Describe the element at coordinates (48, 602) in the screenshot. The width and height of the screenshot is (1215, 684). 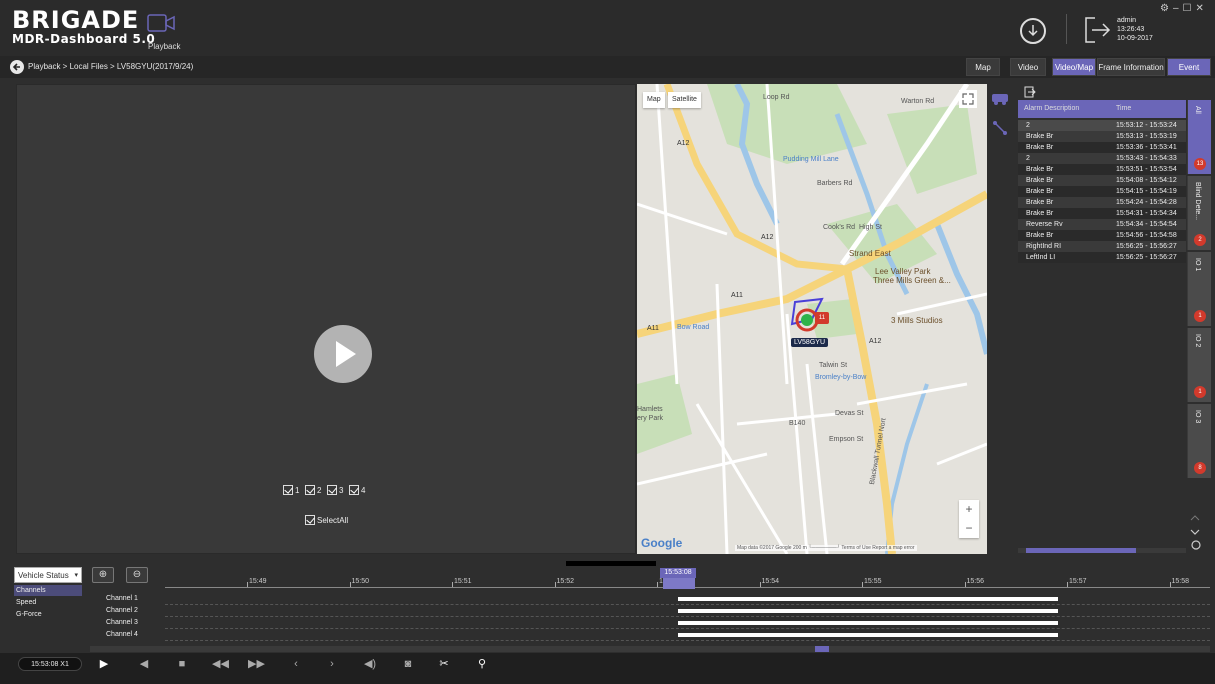
I see `status-item-speed: Speed` at that location.